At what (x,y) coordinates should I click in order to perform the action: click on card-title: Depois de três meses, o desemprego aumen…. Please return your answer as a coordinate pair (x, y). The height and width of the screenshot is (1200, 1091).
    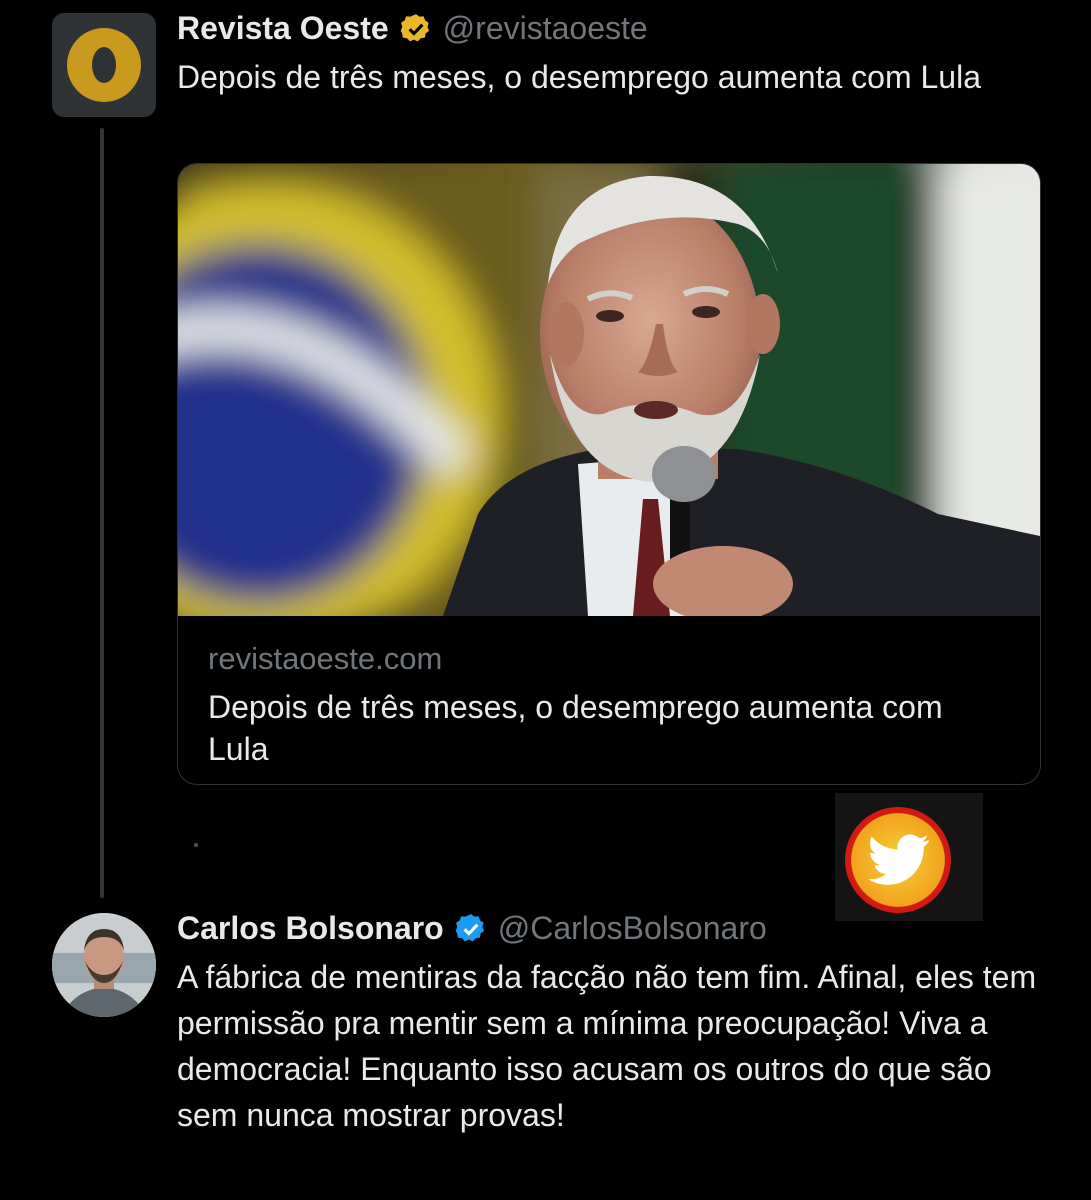
    Looking at the image, I should click on (575, 728).